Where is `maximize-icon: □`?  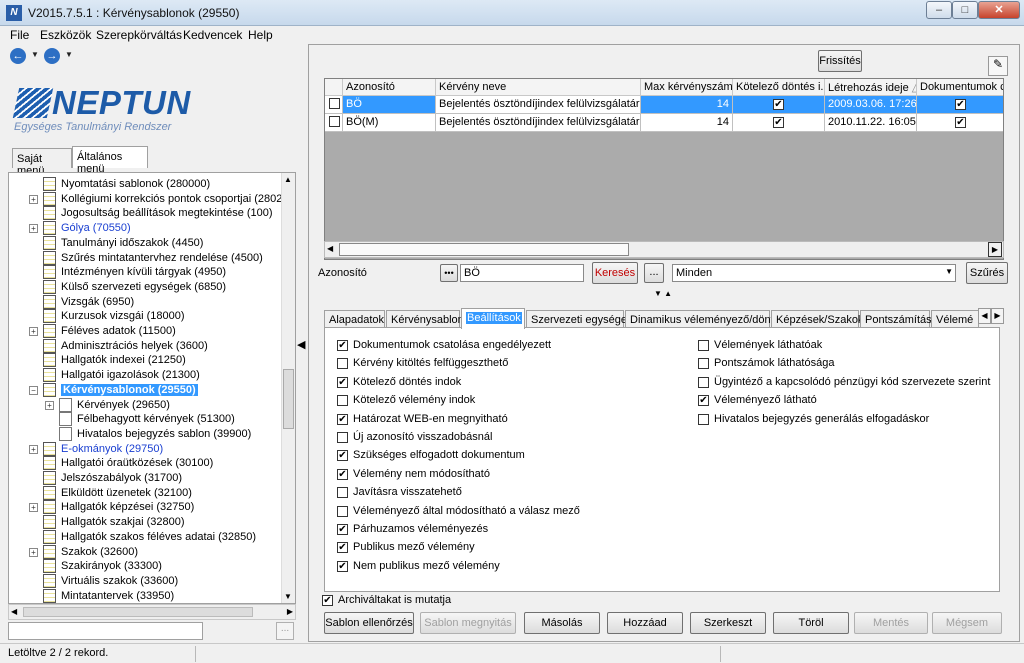 maximize-icon: □ is located at coordinates (965, 10).